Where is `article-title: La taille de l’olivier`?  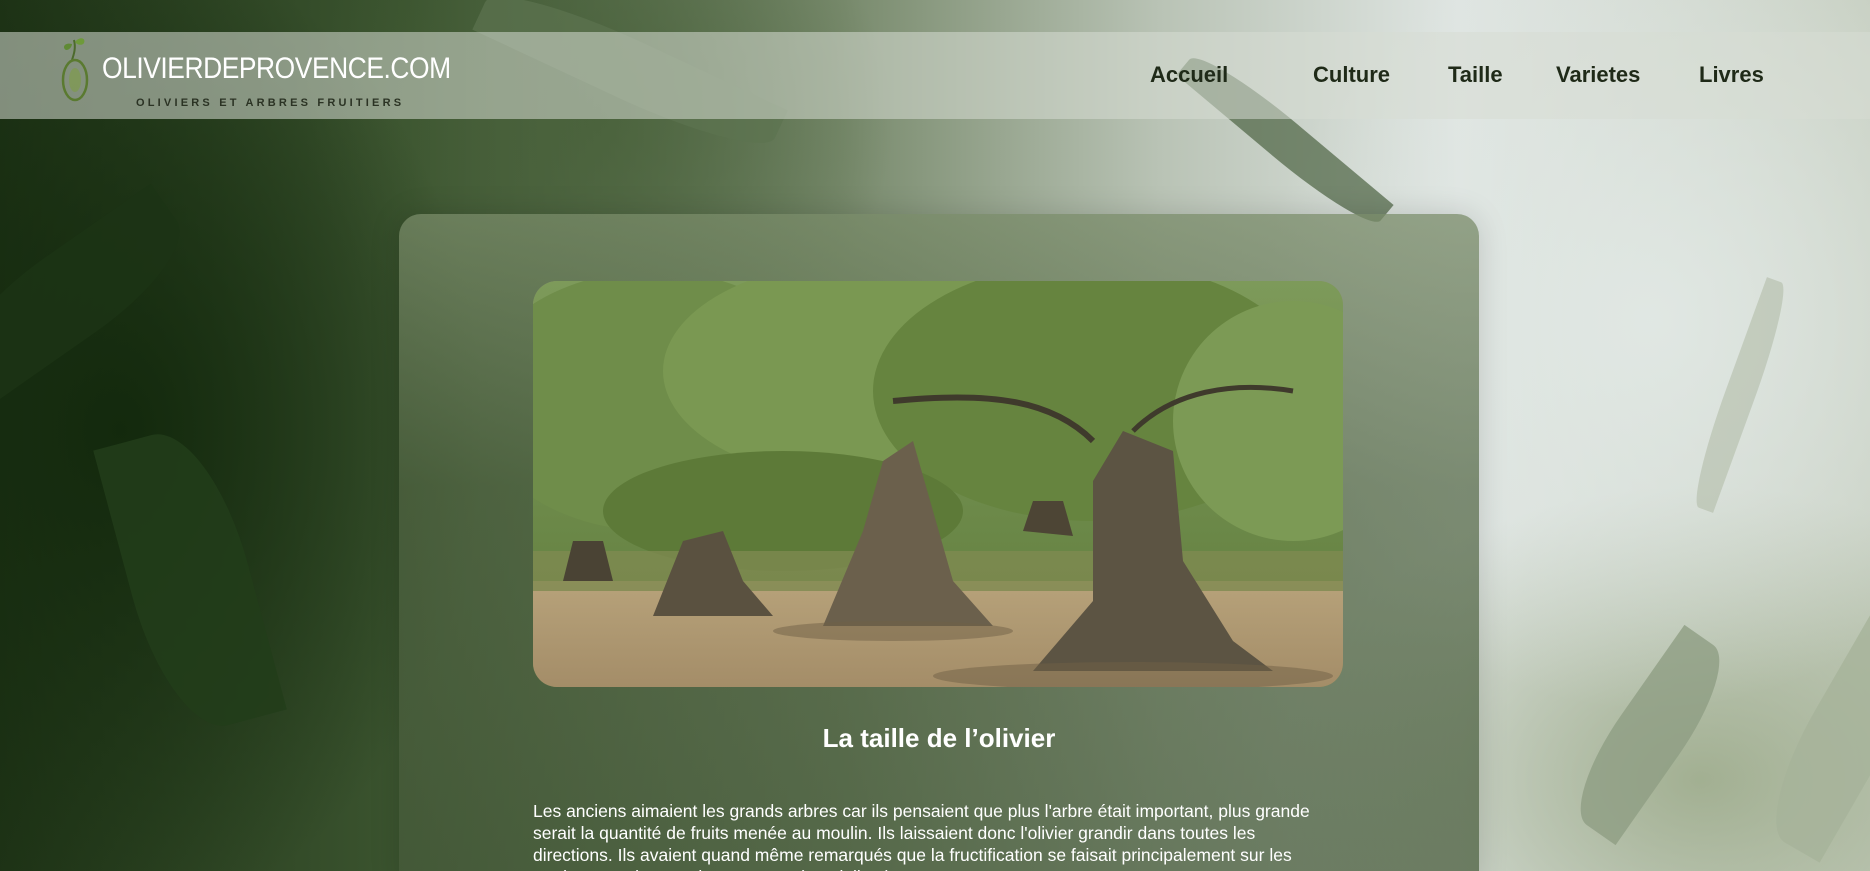 article-title: La taille de l’olivier is located at coordinates (939, 738).